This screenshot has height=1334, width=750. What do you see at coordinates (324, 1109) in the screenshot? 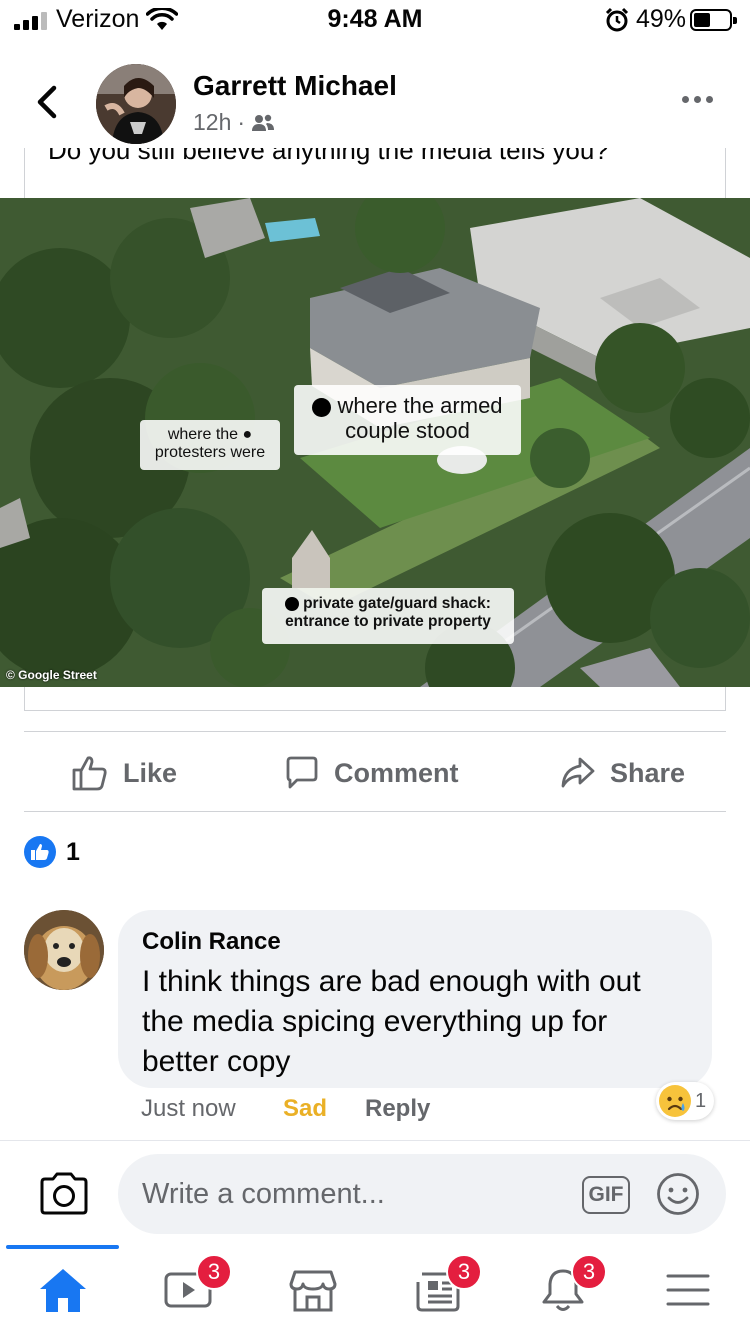
I see `comment-sad-reaction-button: Sad` at bounding box center [324, 1109].